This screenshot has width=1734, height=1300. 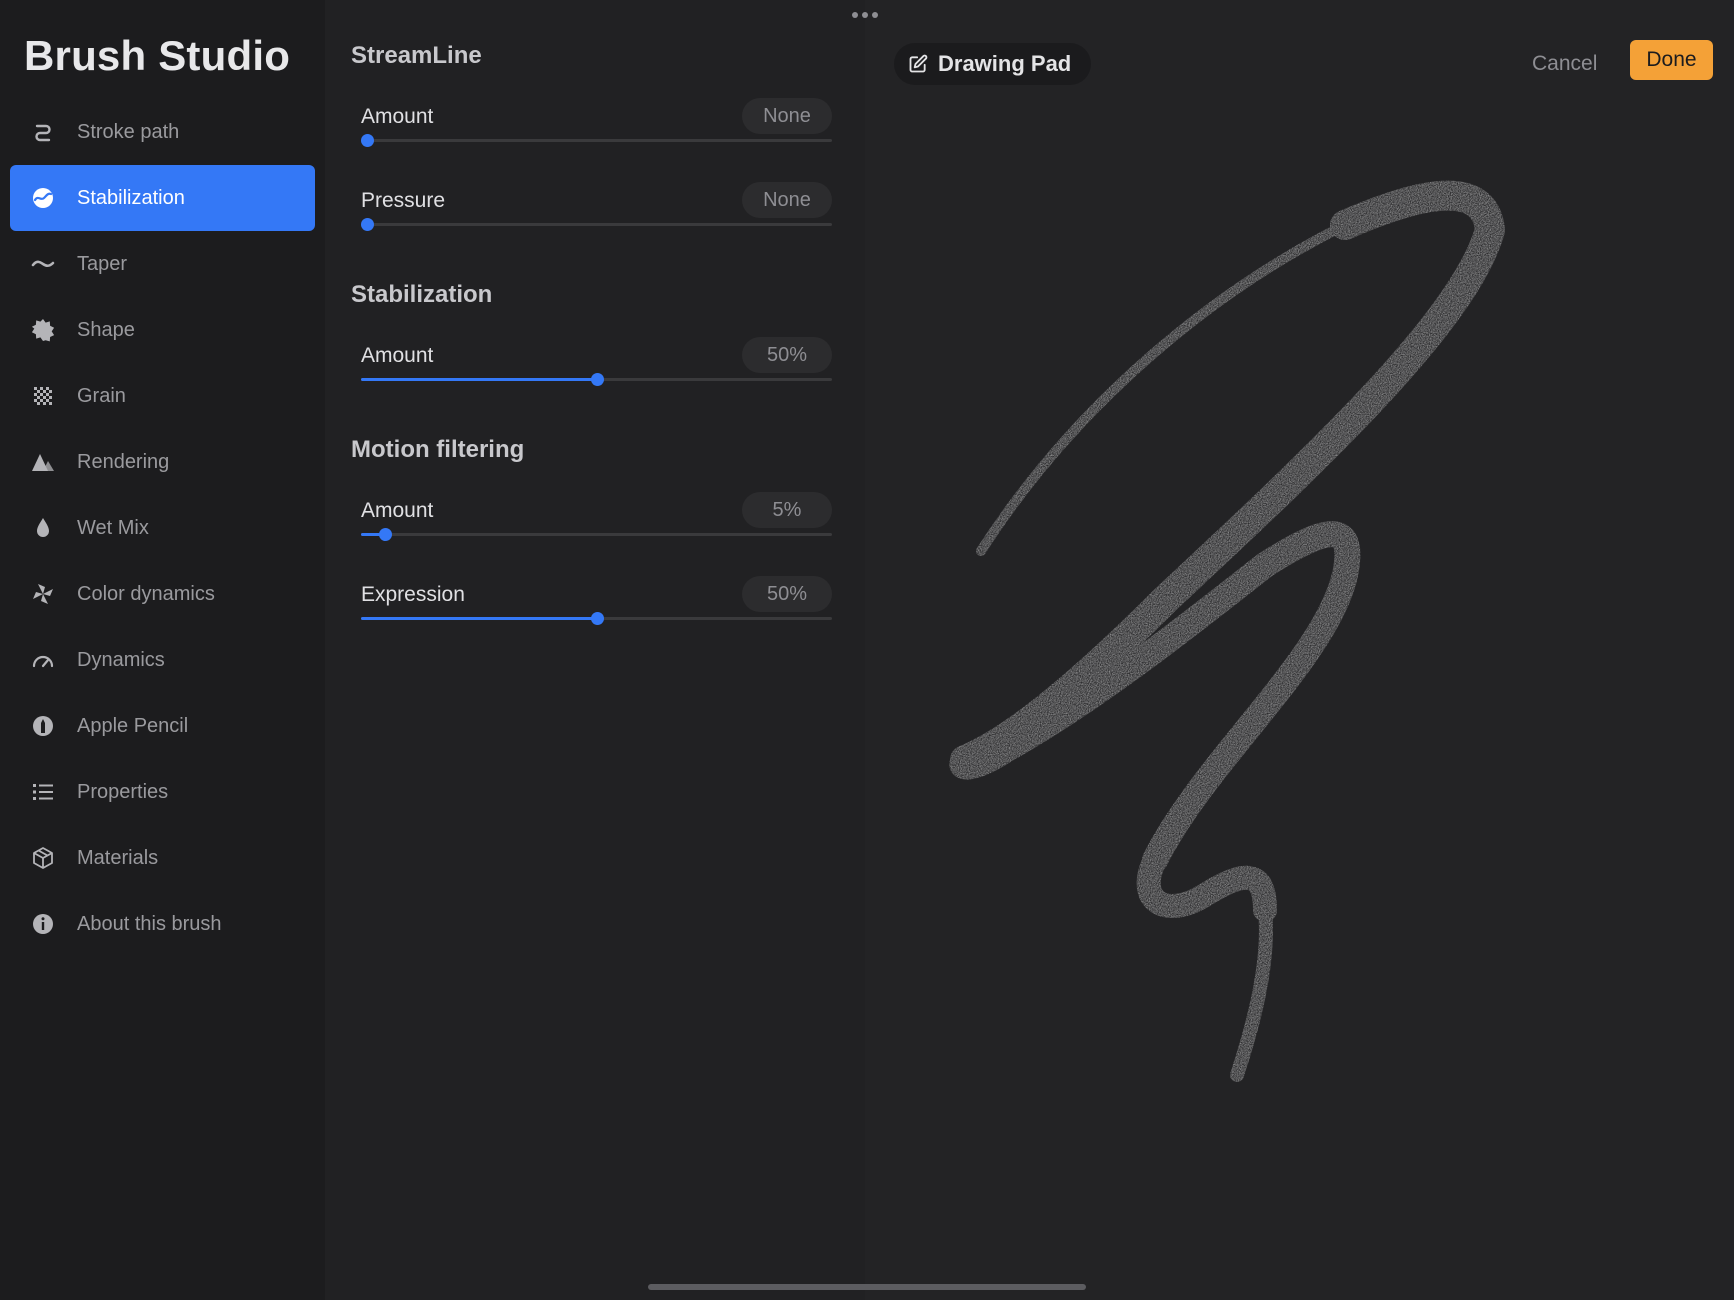 I want to click on stabilization-icon, so click(x=43, y=198).